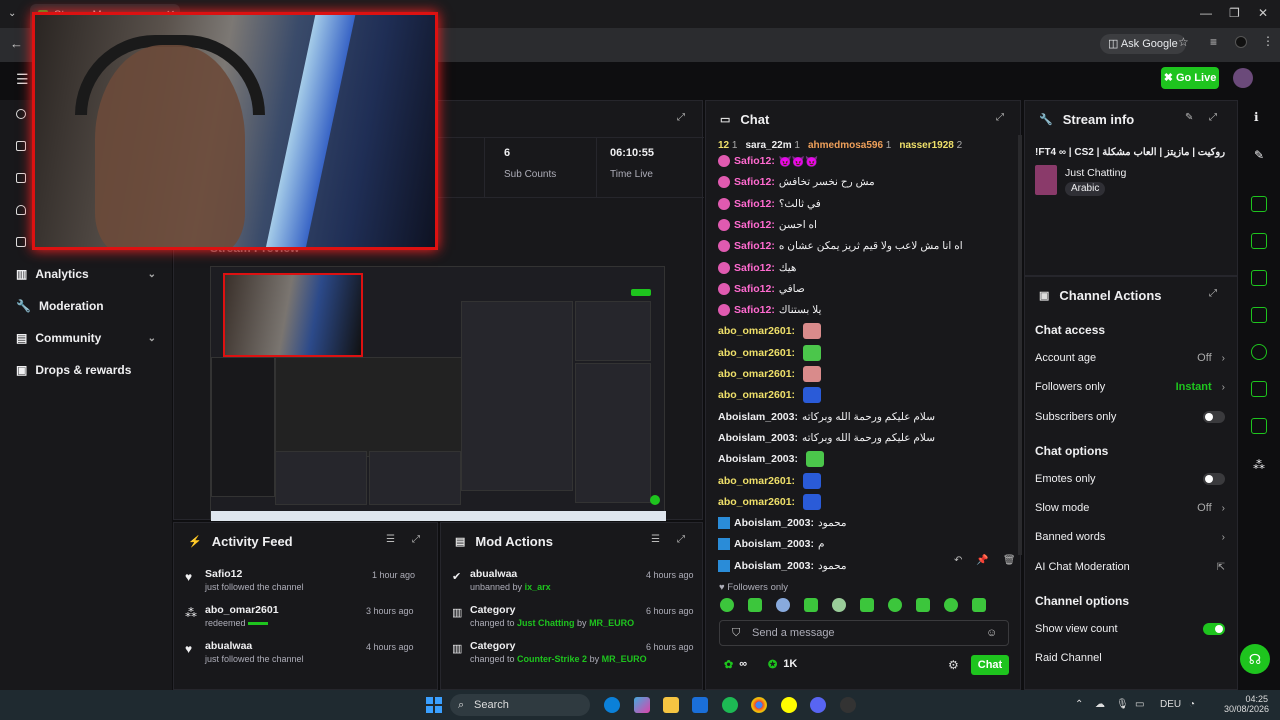  Describe the element at coordinates (1100, 704) in the screenshot. I see `tray-cloud-icon: ☁` at that location.